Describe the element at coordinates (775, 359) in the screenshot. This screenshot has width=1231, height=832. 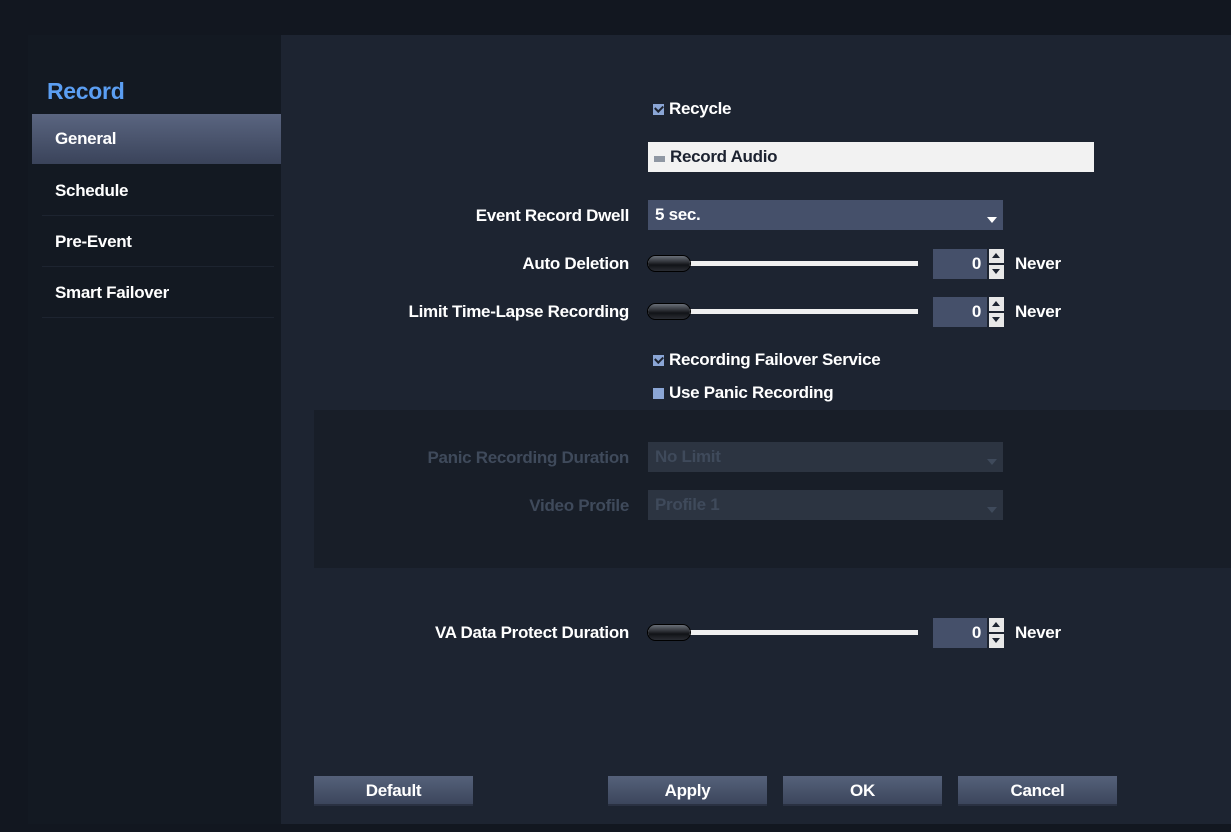
I see `recording-failover-label: Recording Failover Service` at that location.